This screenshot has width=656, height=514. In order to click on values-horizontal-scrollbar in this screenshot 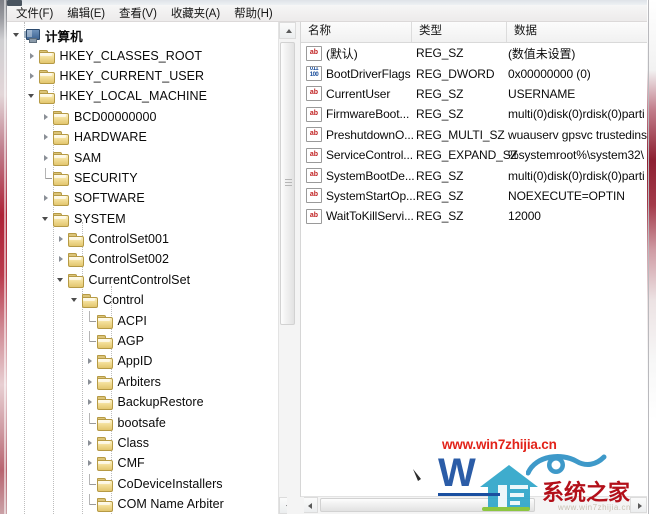, I will do `click(474, 505)`.